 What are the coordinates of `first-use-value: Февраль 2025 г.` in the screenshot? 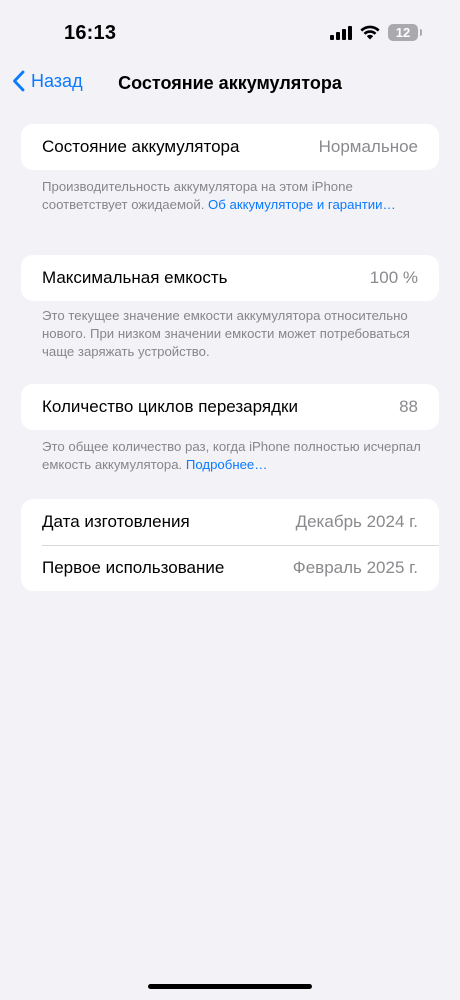 It's located at (355, 567).